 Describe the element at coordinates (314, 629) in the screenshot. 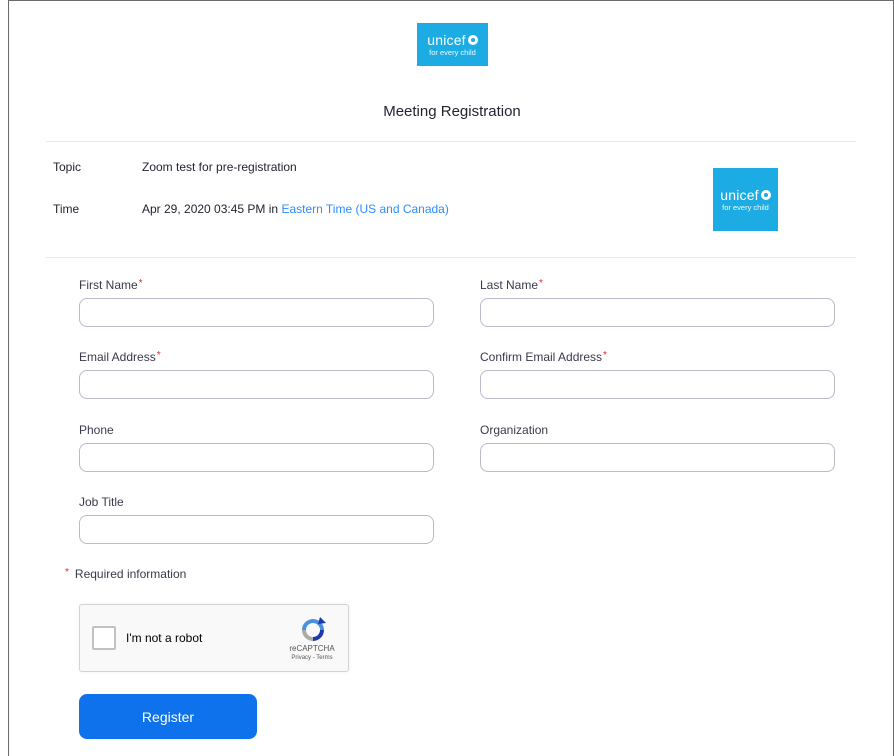

I see `recaptcha-icon` at that location.